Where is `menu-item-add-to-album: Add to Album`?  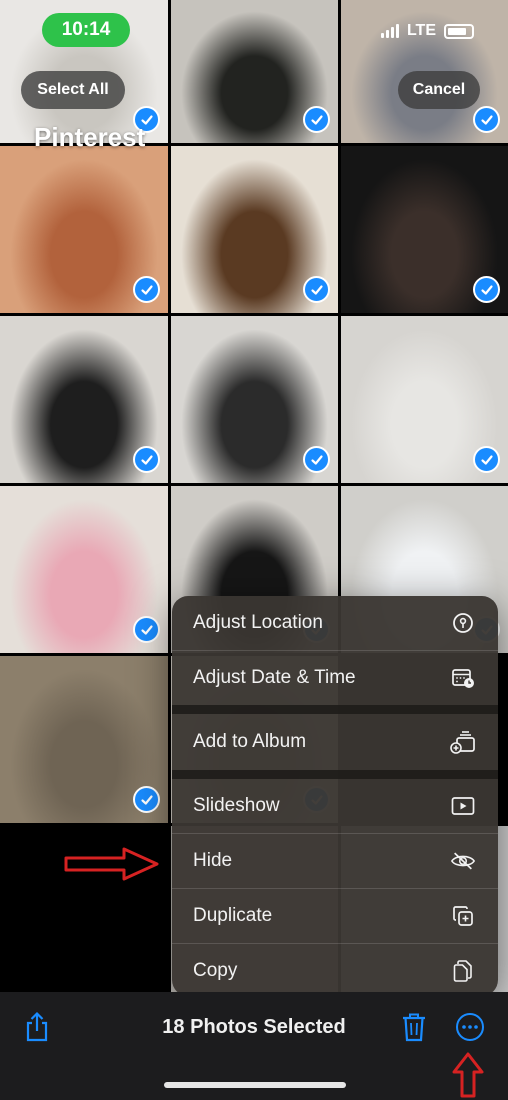
menu-item-add-to-album: Add to Album is located at coordinates (335, 742).